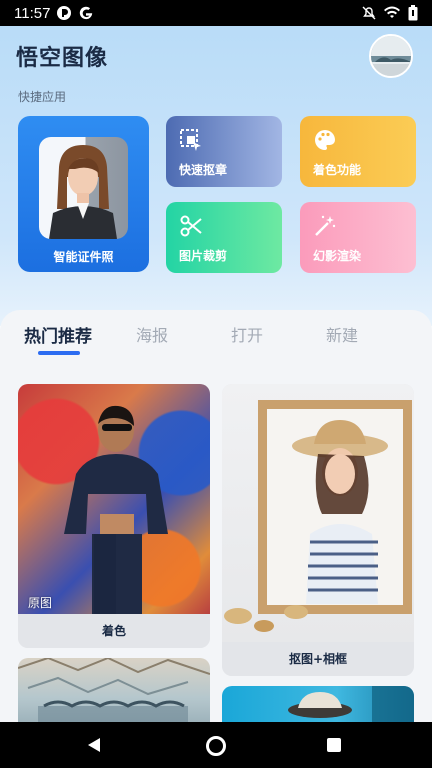 This screenshot has width=432, height=768. I want to click on app-notification-icon, so click(64, 13).